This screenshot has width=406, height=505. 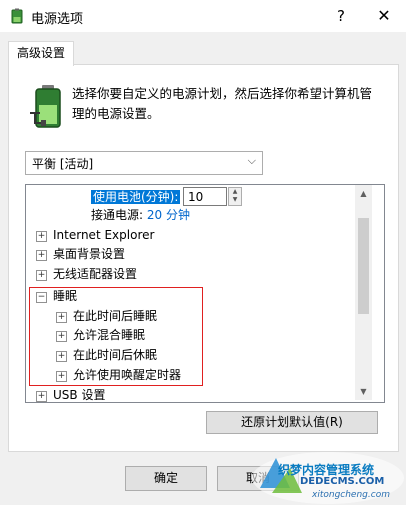 I want to click on battery-icon, so click(x=45, y=106).